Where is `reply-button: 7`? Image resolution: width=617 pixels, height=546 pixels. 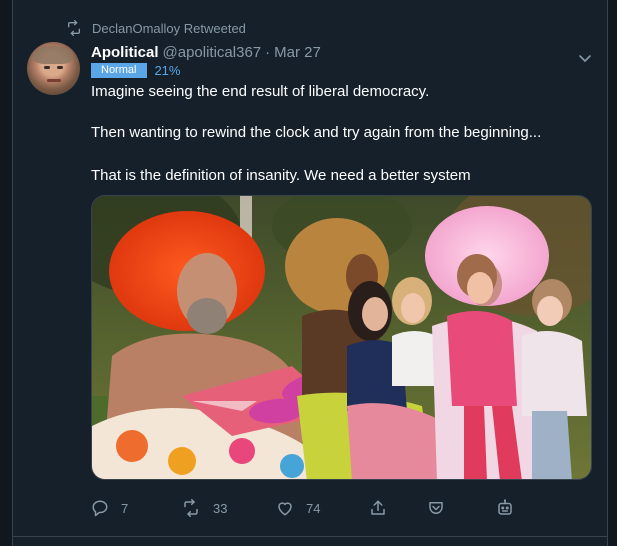 reply-button: 7 is located at coordinates (109, 508).